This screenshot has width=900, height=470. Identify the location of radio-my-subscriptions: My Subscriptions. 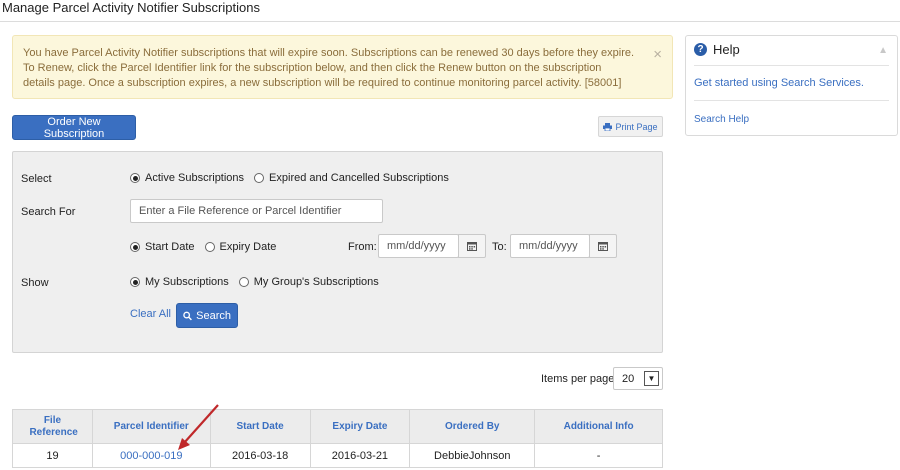
(179, 282).